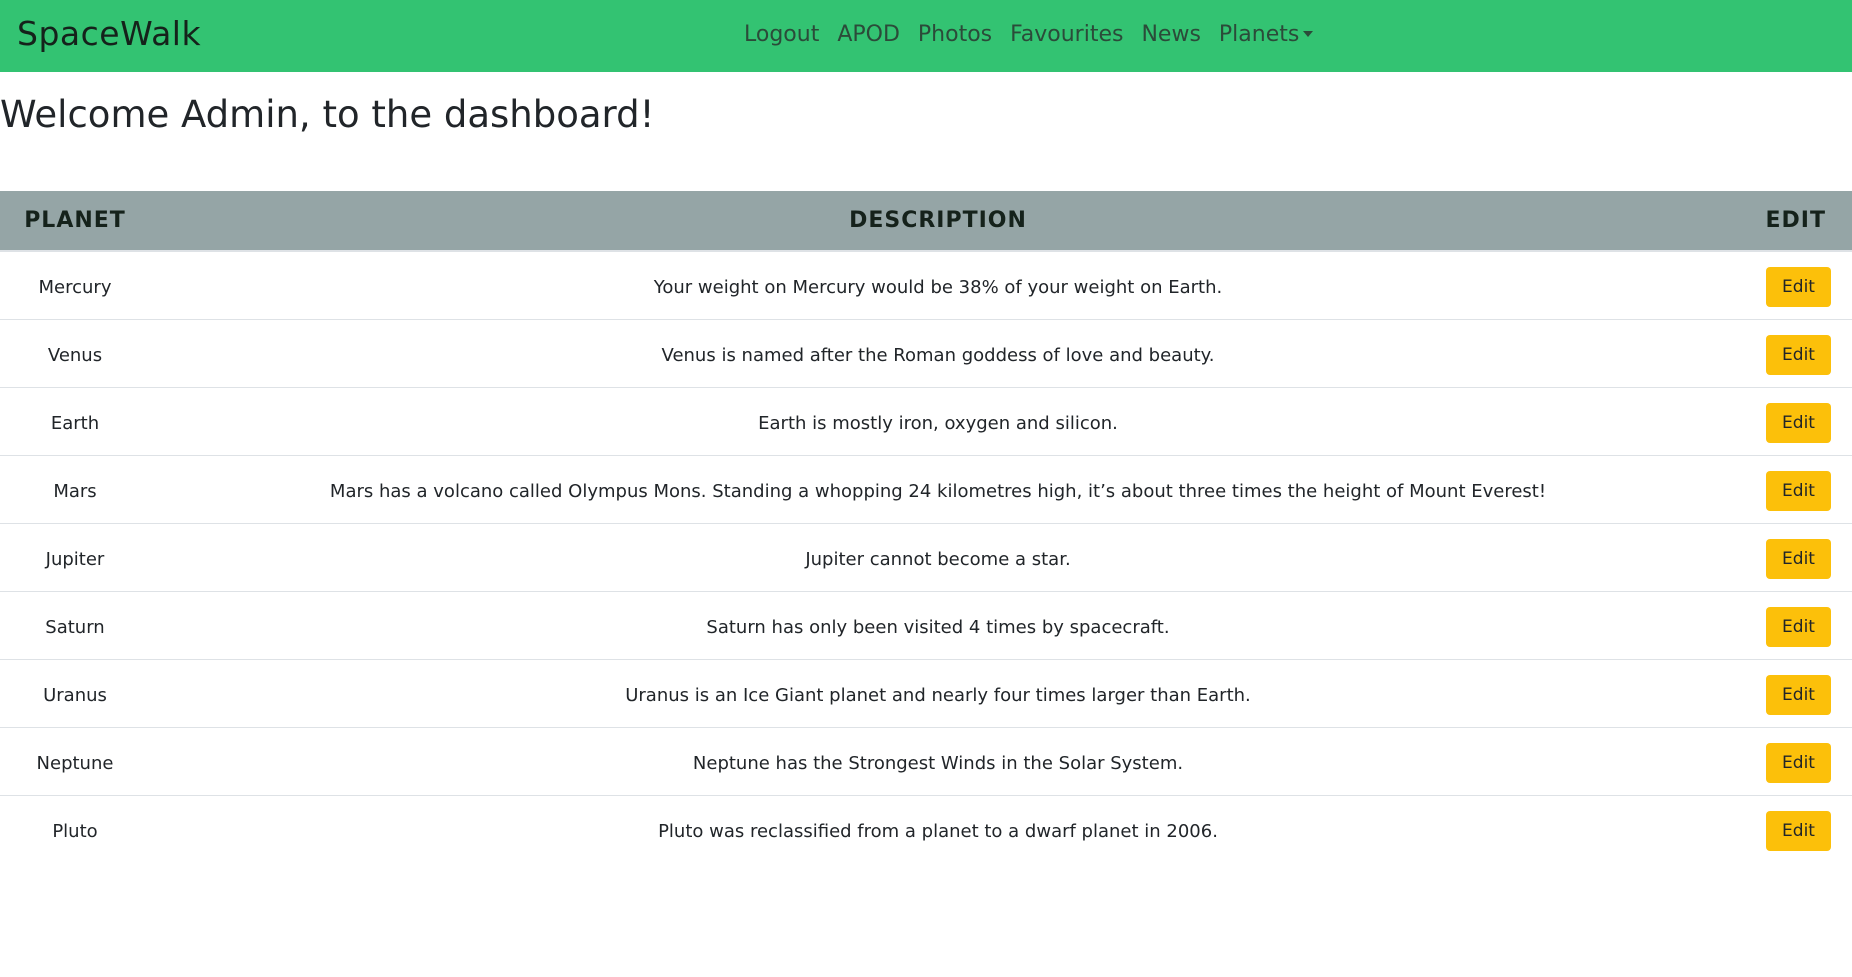 The height and width of the screenshot is (977, 1852). What do you see at coordinates (75, 831) in the screenshot?
I see `planet-name: Pluto` at bounding box center [75, 831].